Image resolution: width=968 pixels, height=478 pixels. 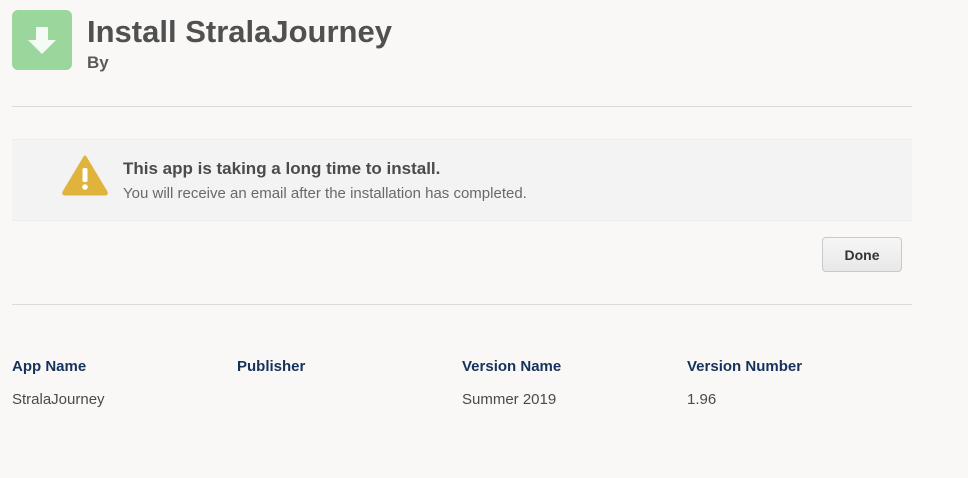 What do you see at coordinates (239, 31) in the screenshot?
I see `page-title: Install StralaJourney` at bounding box center [239, 31].